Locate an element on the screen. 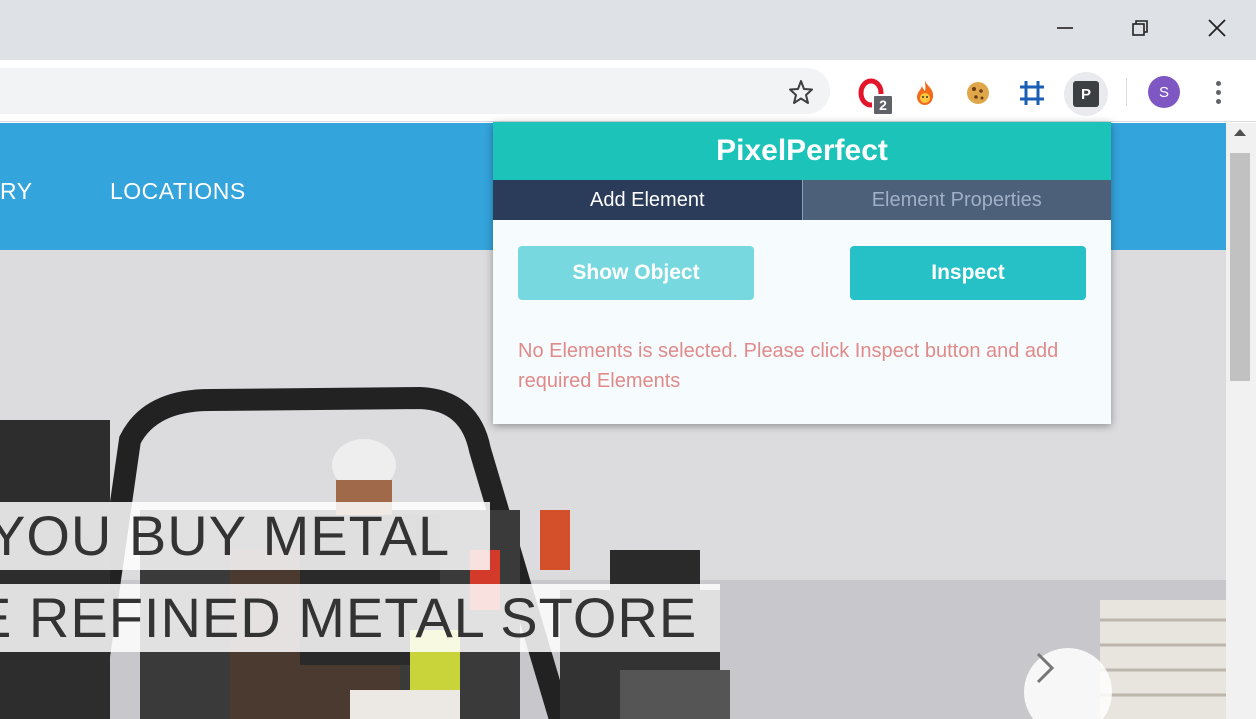 This screenshot has width=1256, height=719. extension-count-badge: 2 is located at coordinates (883, 105).